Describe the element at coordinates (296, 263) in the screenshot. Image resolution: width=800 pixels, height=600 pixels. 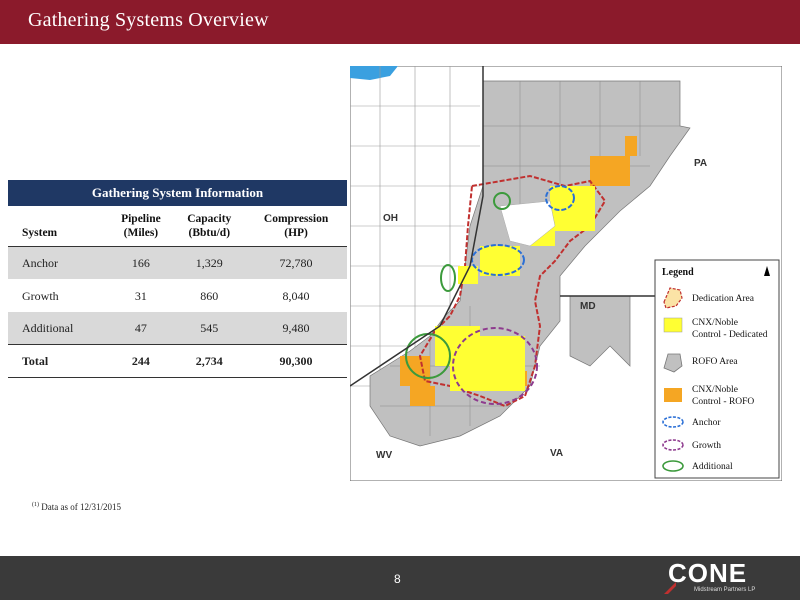
I see `cell-compression: 72,780` at that location.